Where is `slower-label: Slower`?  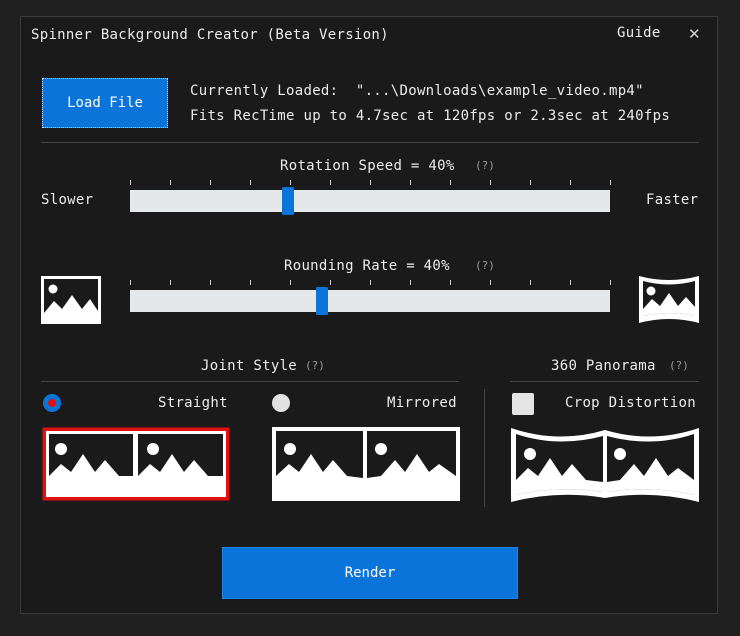
slower-label: Slower is located at coordinates (67, 200).